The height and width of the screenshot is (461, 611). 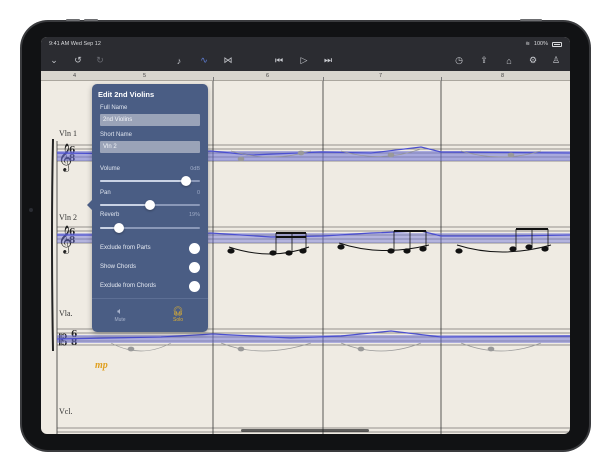 What do you see at coordinates (556, 60) in the screenshot?
I see `person-icon: ♙` at bounding box center [556, 60].